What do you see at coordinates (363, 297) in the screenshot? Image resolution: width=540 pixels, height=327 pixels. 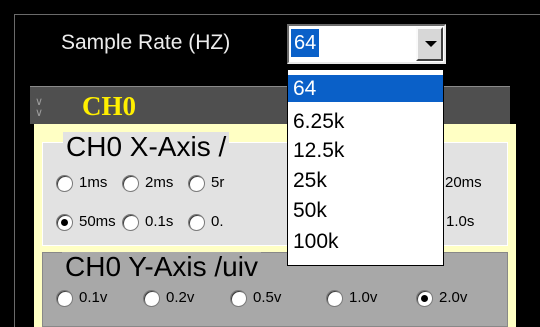 I see `y-label-1.0v: 1.0v` at bounding box center [363, 297].